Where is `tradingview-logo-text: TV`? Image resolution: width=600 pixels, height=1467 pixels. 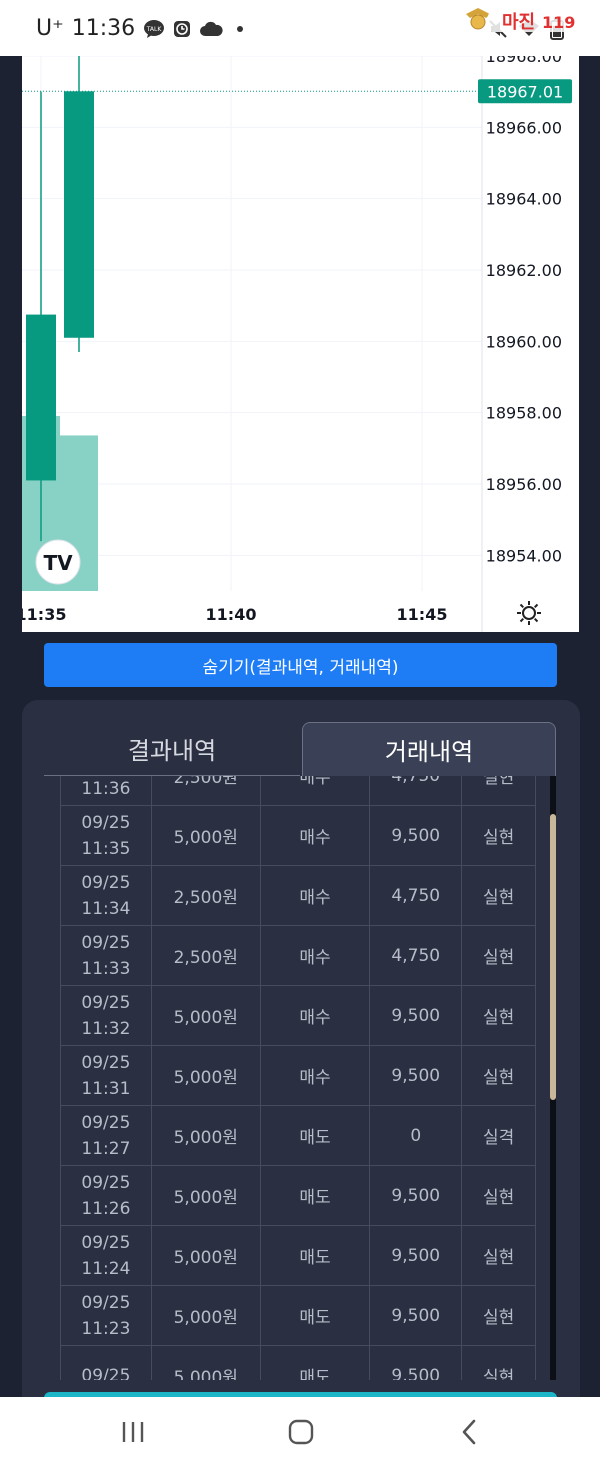 tradingview-logo-text: TV is located at coordinates (58, 563).